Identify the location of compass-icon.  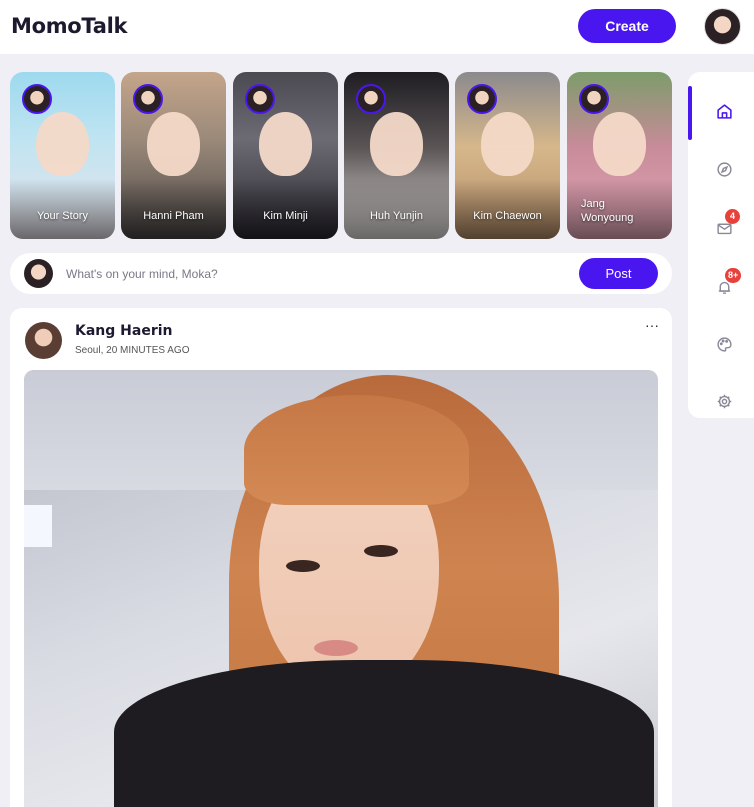
(724, 169).